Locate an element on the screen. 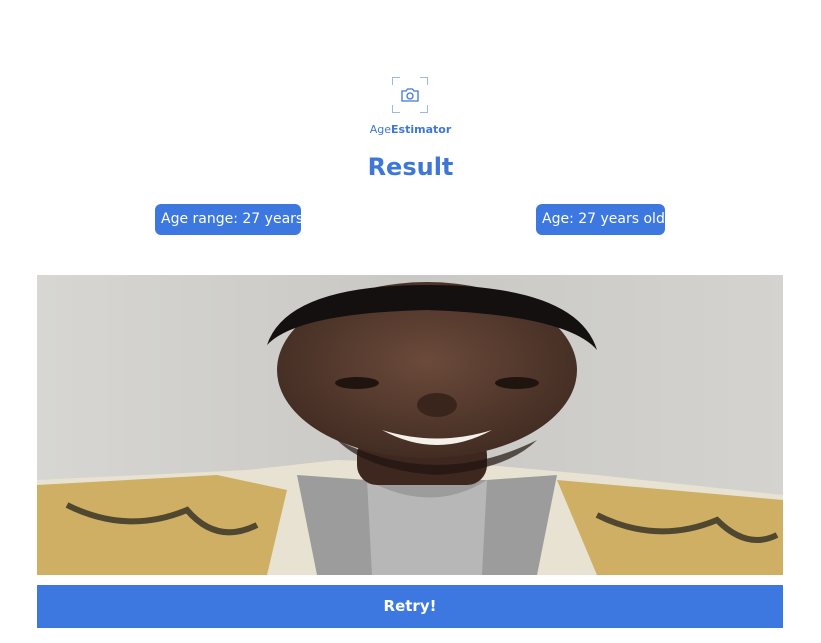 This screenshot has height=643, width=821. camera-logo is located at coordinates (410, 95).